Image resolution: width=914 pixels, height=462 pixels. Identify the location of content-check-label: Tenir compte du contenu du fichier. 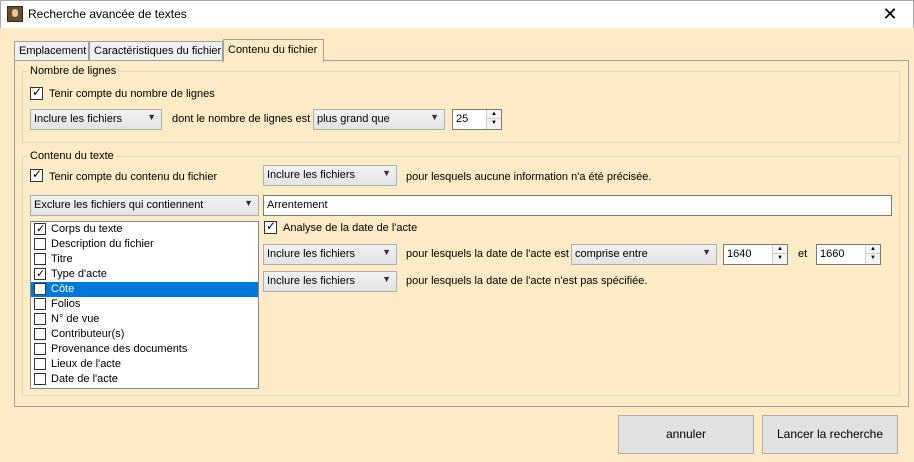
(133, 177).